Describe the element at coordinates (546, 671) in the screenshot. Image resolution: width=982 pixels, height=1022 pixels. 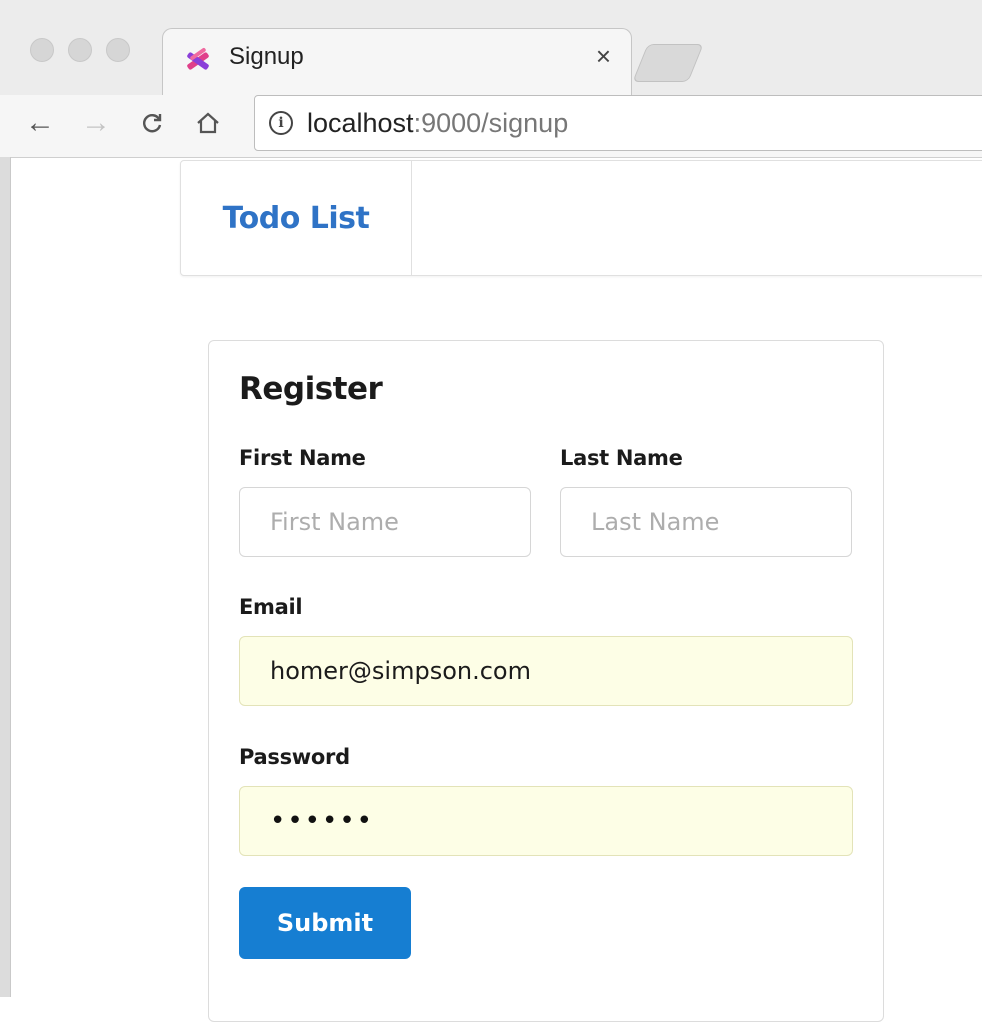
I see `email-field: homer@simpson.com` at that location.